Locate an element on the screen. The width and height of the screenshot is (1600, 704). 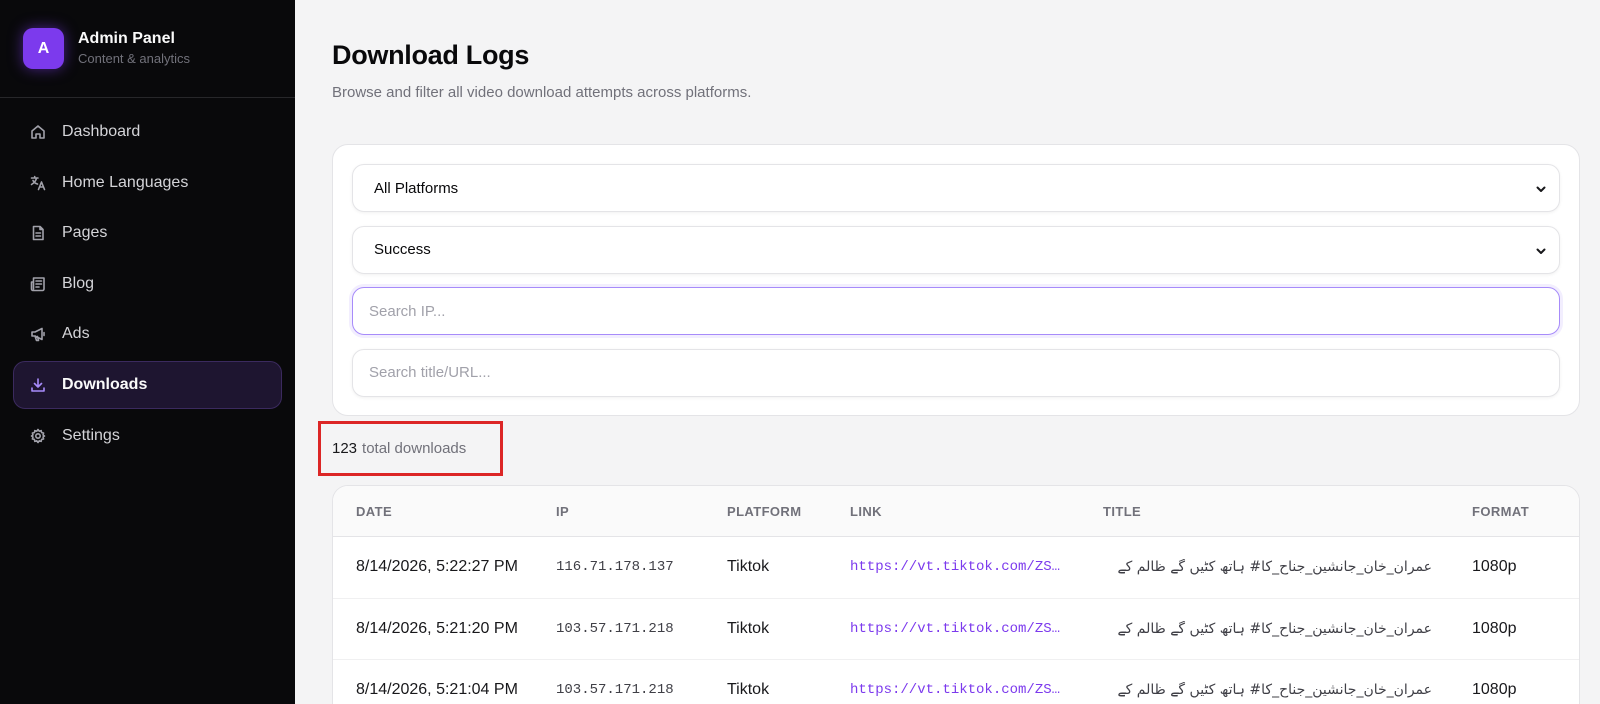
table-header: DATE IP PLATFORM LINK TITLE FORMAT is located at coordinates (956, 511).